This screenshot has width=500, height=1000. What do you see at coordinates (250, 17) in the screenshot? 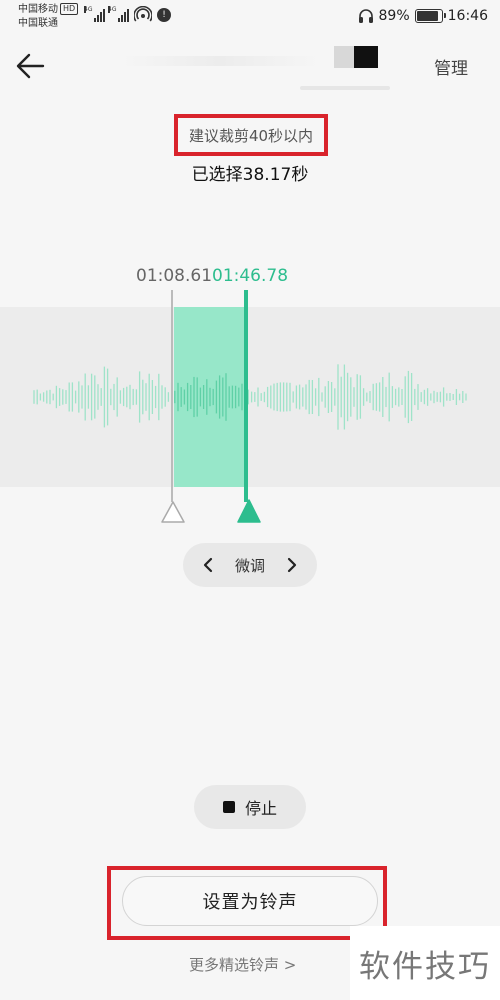
I see `status-bar: 中国移动 HD 中国联通 4G 4G ! 89% 16:46` at bounding box center [250, 17].